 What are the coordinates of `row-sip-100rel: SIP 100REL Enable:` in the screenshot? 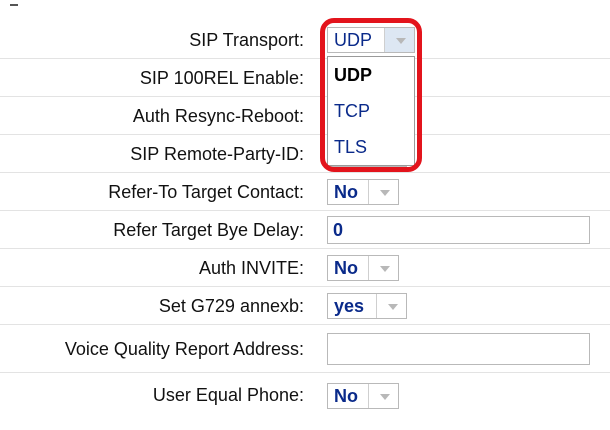 It's located at (305, 78).